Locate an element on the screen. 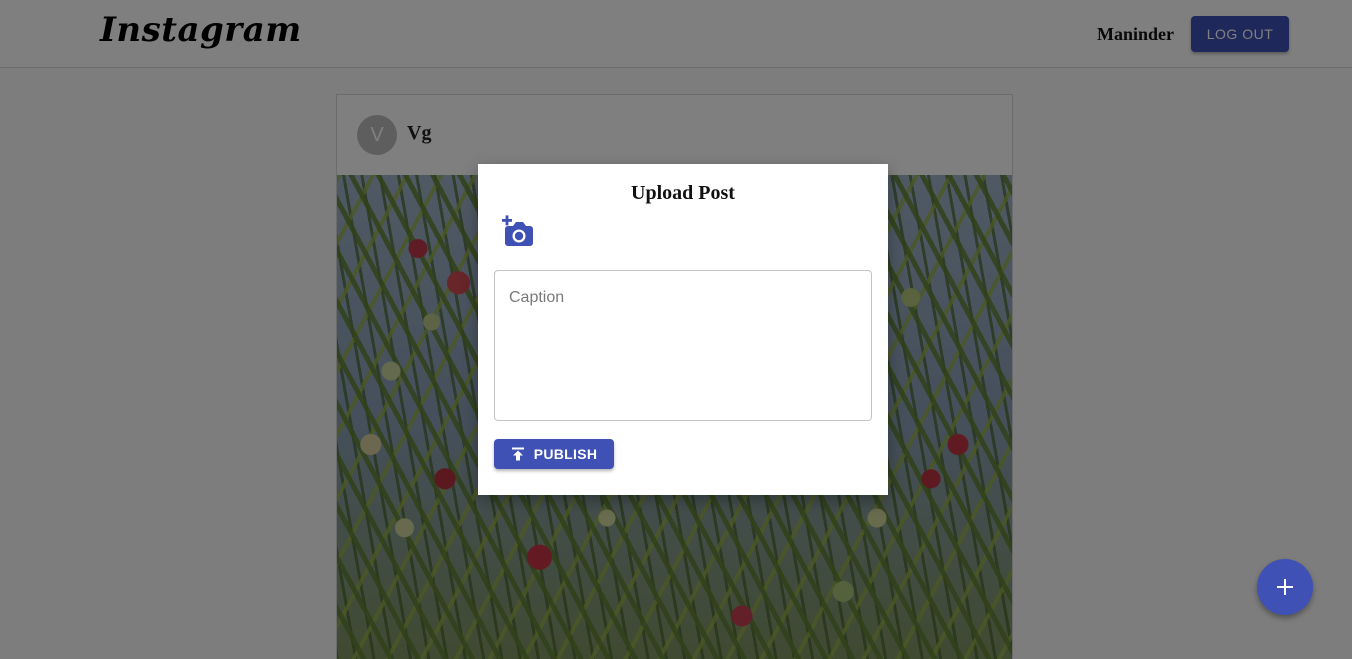  add-post-fab is located at coordinates (1285, 587).